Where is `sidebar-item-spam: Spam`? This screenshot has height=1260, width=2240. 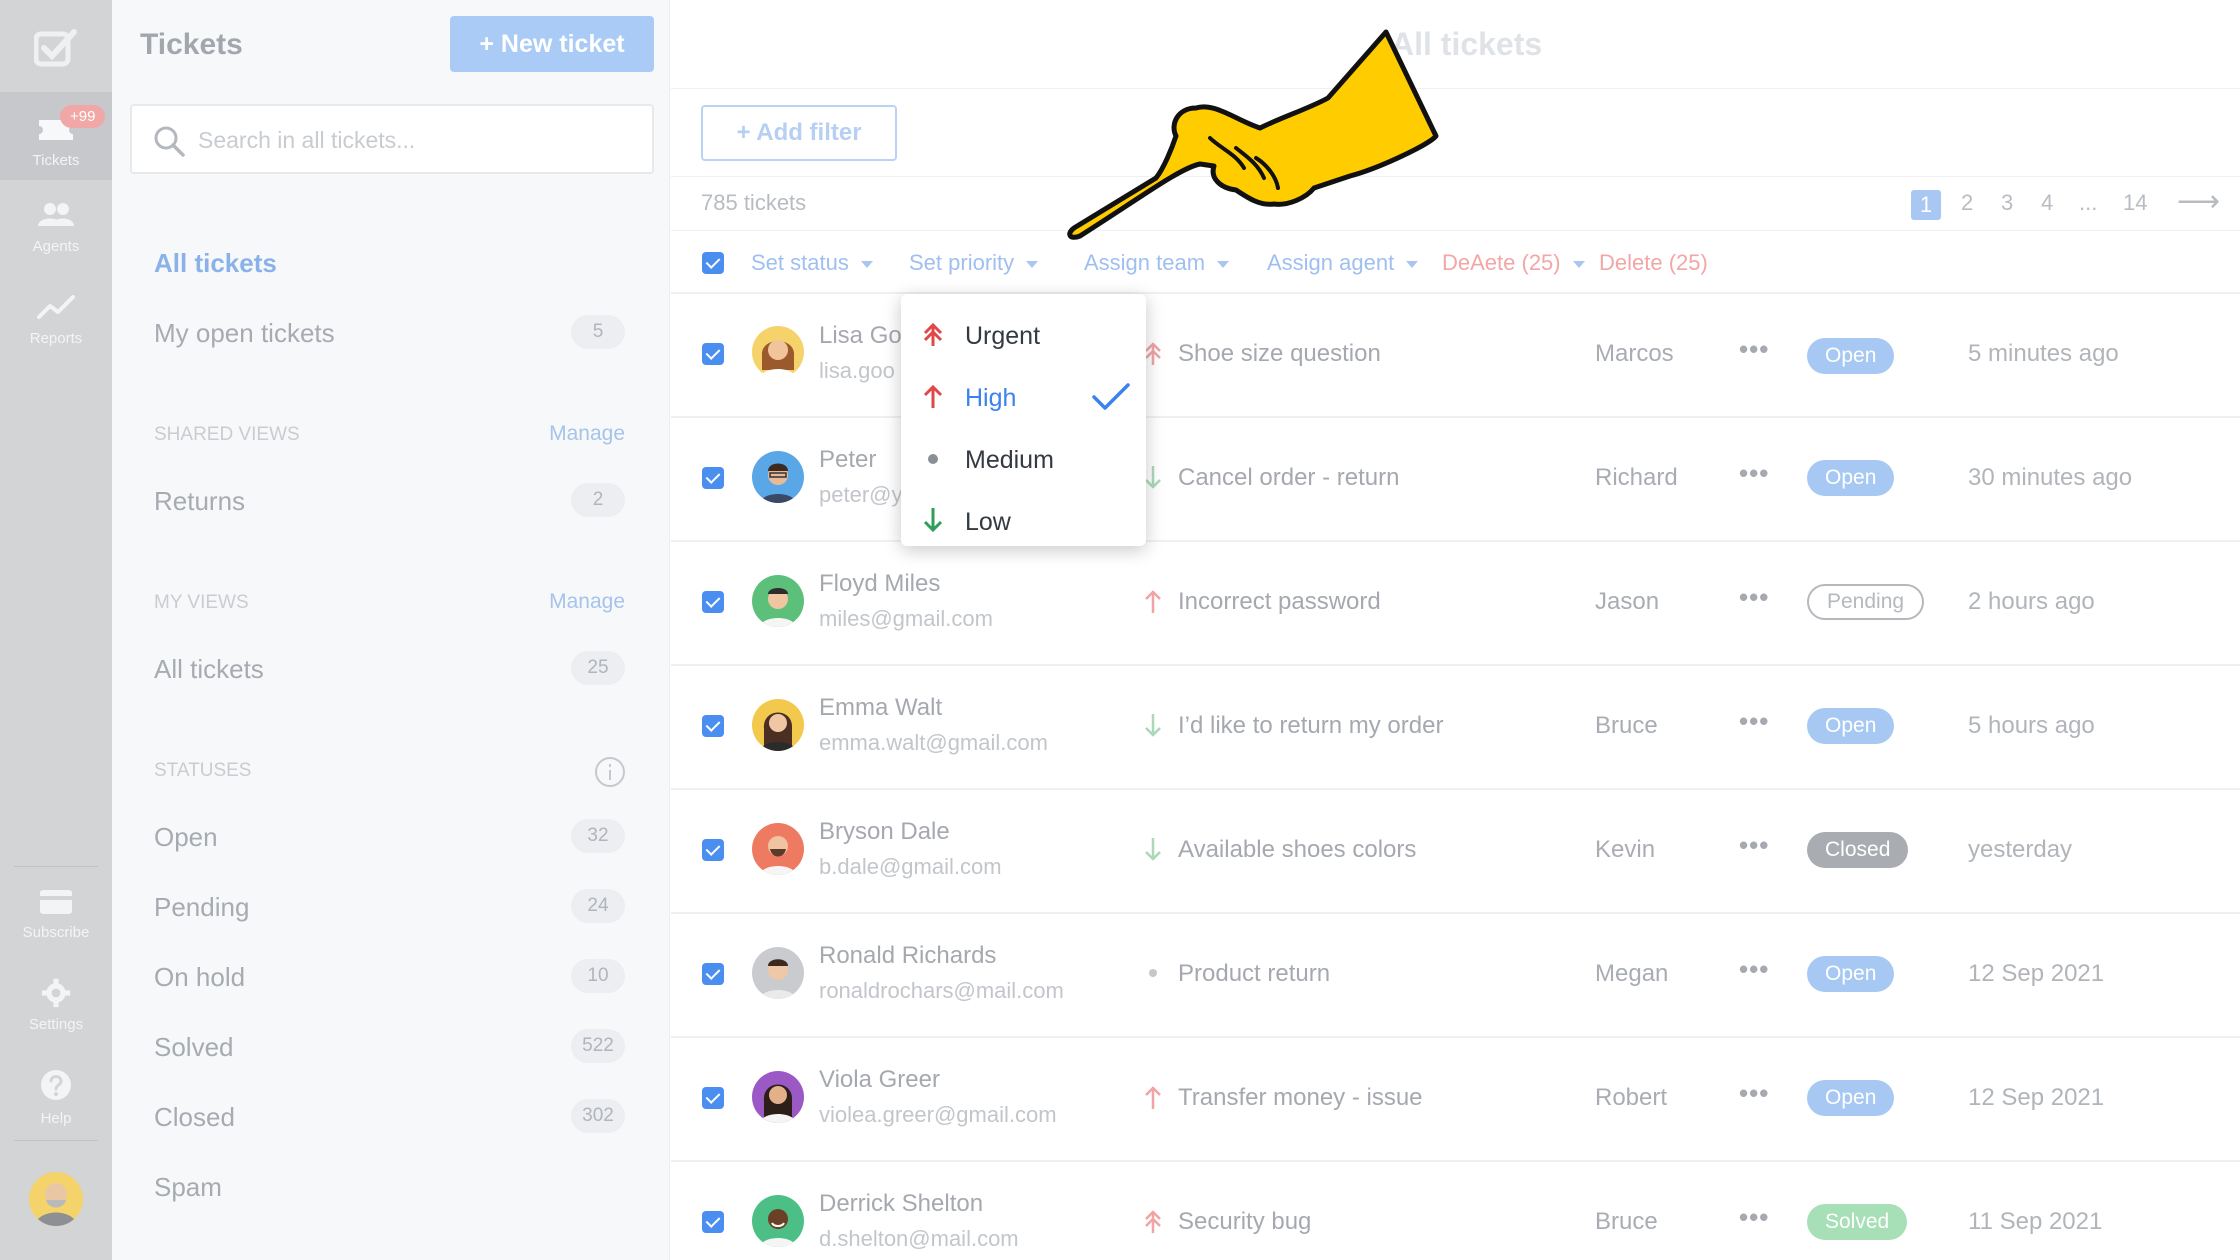
sidebar-item-spam: Spam is located at coordinates (188, 1187).